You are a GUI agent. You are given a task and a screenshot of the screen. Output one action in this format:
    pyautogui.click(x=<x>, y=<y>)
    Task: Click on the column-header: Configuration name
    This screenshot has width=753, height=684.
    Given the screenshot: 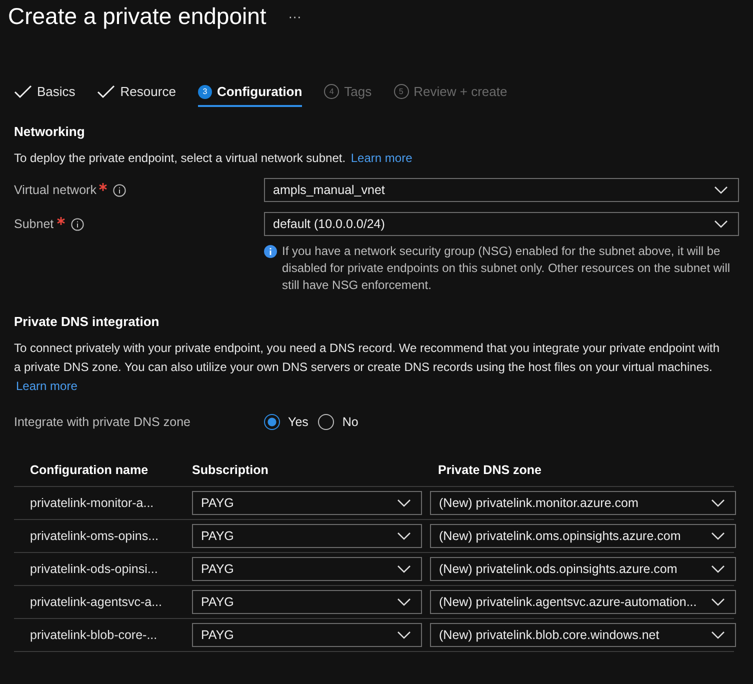 What is the action you would take?
    pyautogui.click(x=90, y=469)
    